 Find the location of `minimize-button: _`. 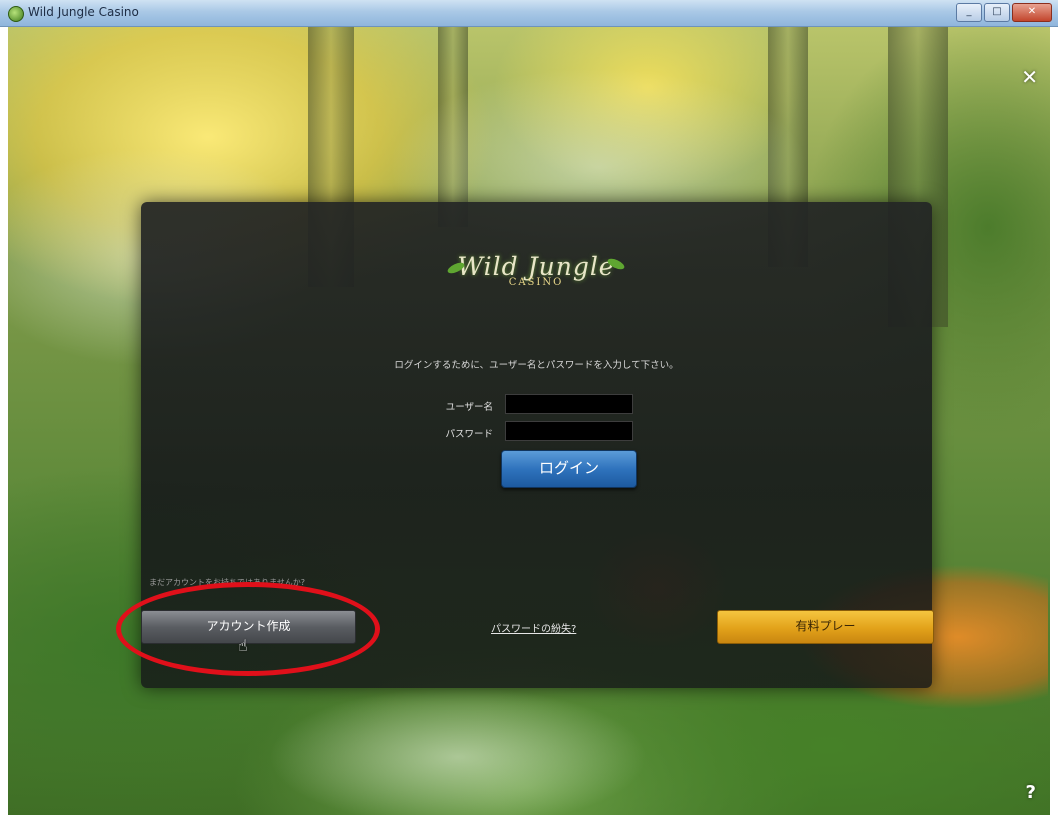

minimize-button: _ is located at coordinates (969, 12).